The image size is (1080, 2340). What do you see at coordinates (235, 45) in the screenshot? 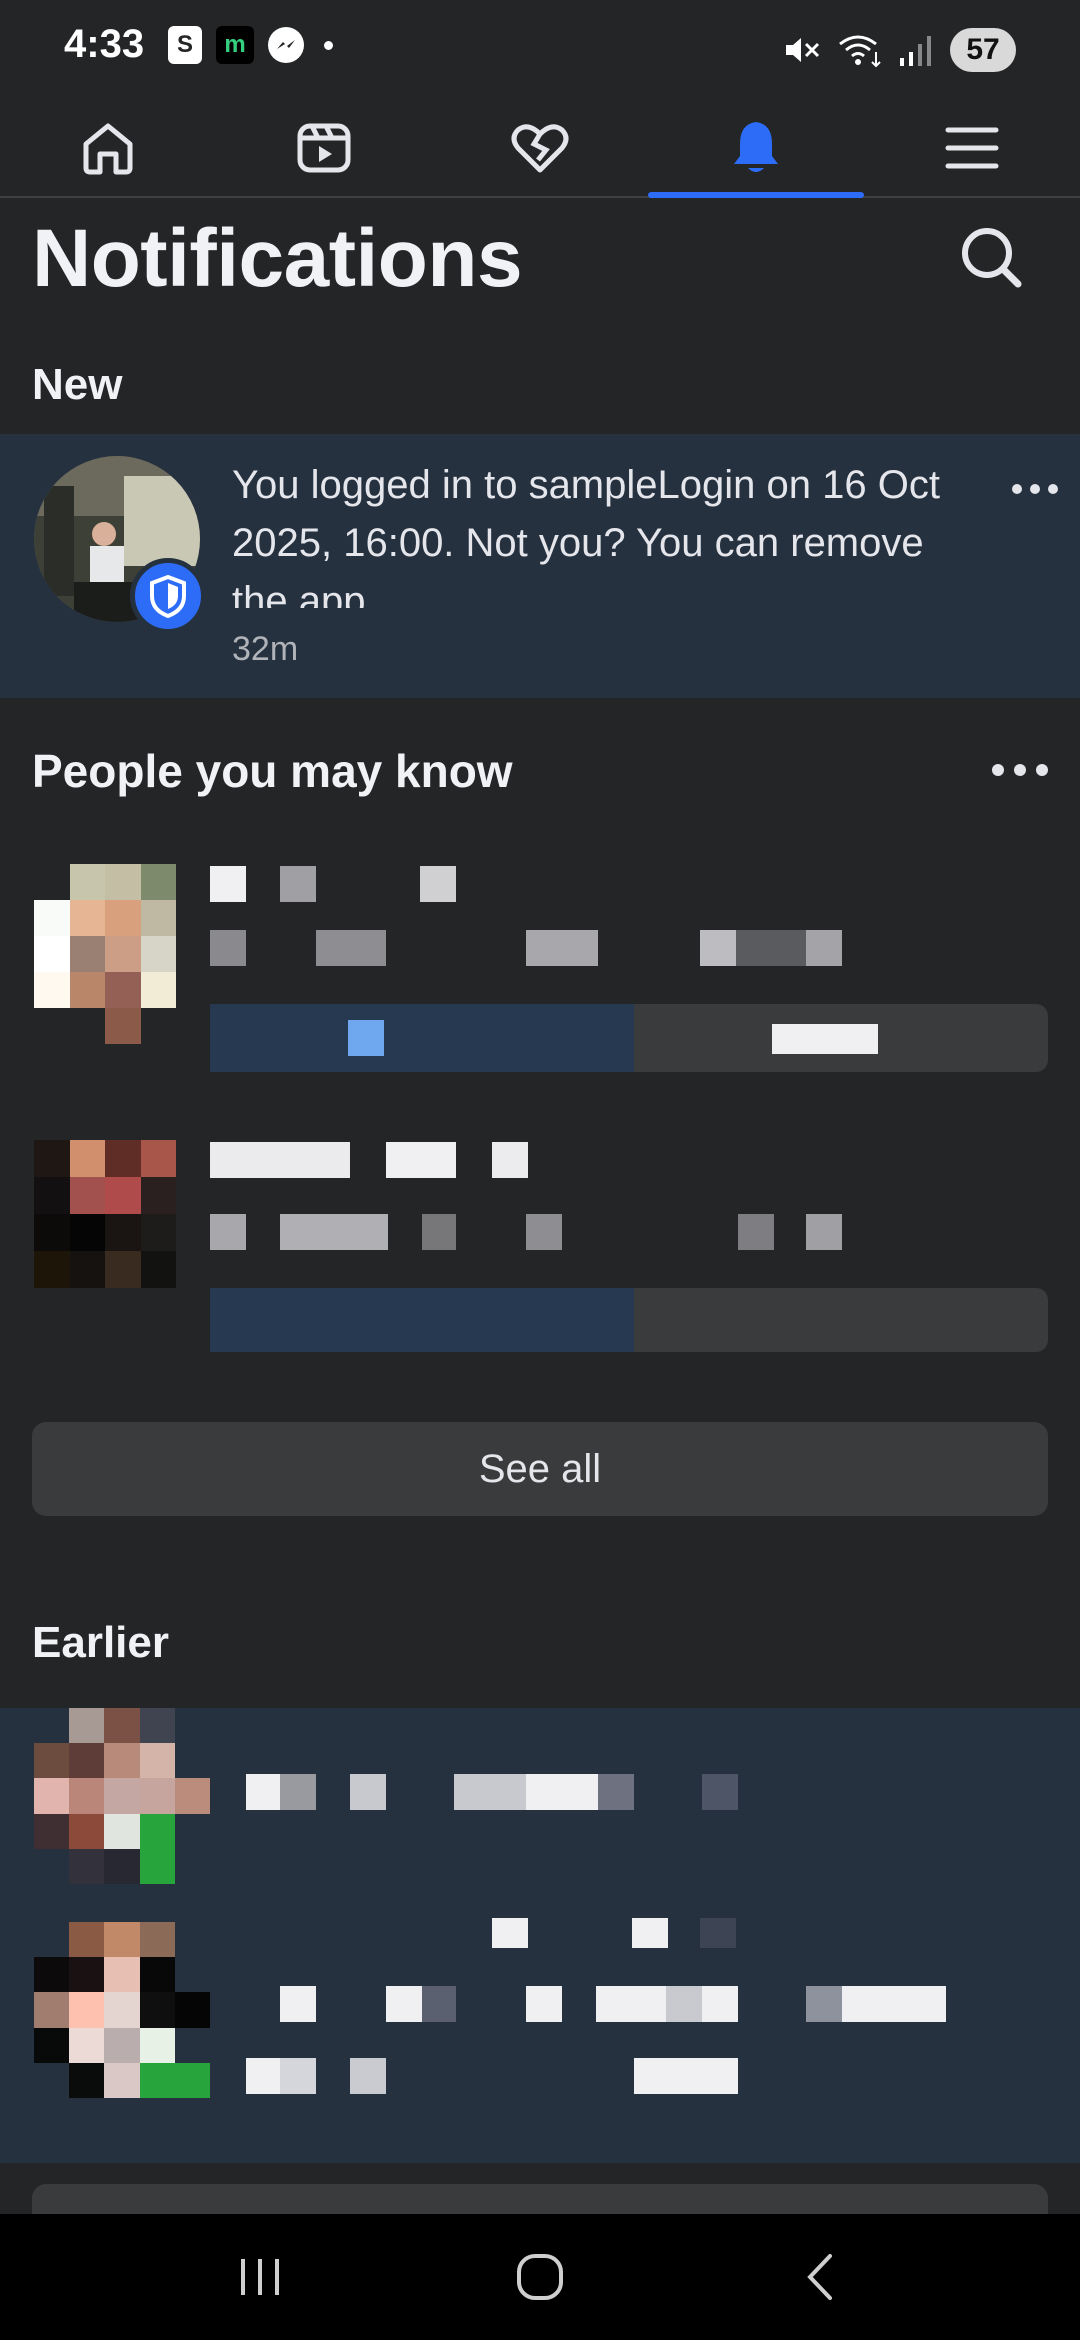
I see `m-app-icon: m` at bounding box center [235, 45].